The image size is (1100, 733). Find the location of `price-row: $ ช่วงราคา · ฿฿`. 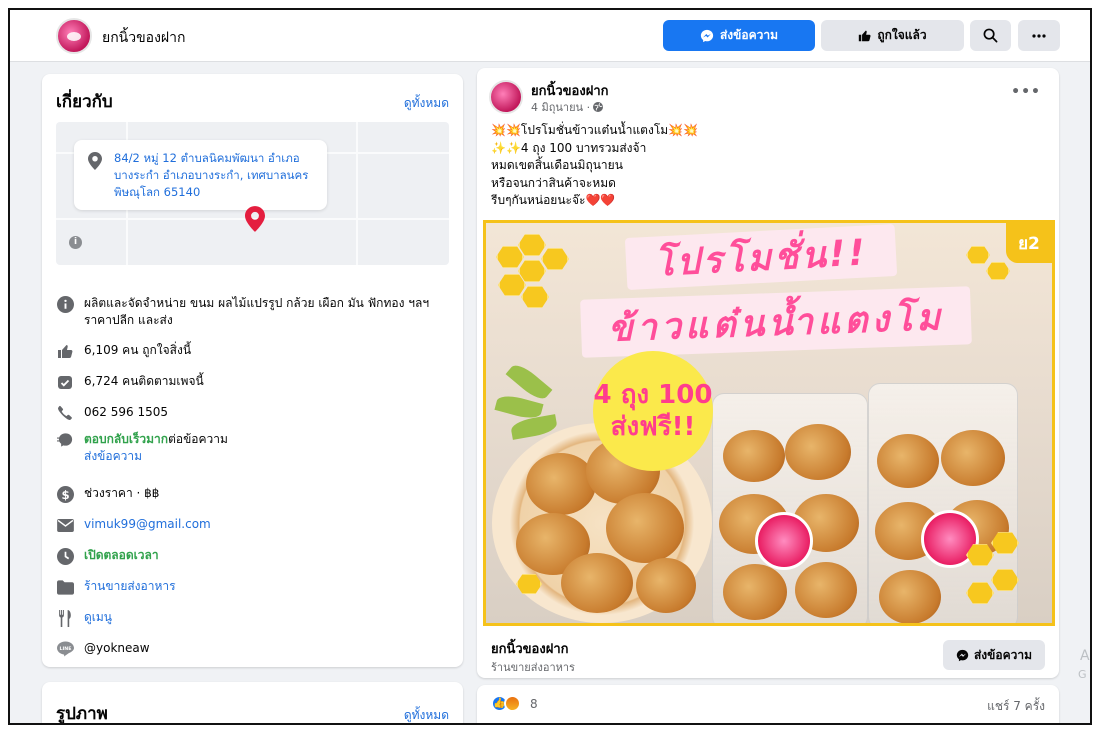

price-row: $ ช่วงราคา · ฿฿ is located at coordinates (250, 494).